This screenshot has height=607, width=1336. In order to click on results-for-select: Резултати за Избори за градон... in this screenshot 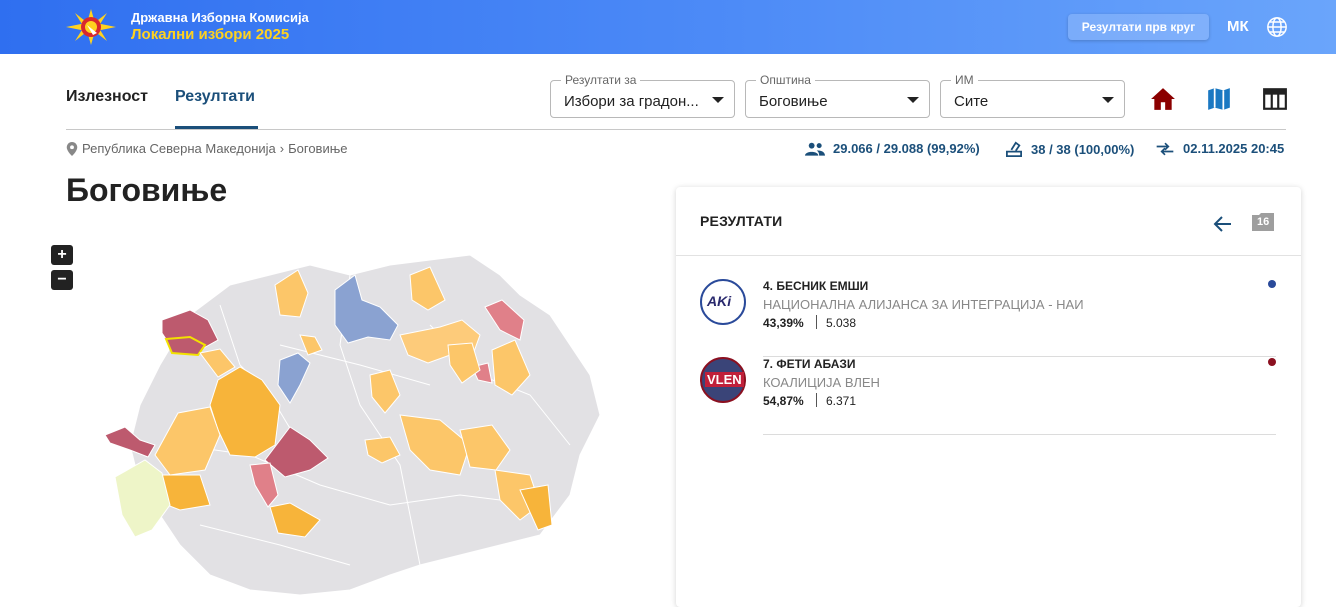, I will do `click(642, 95)`.